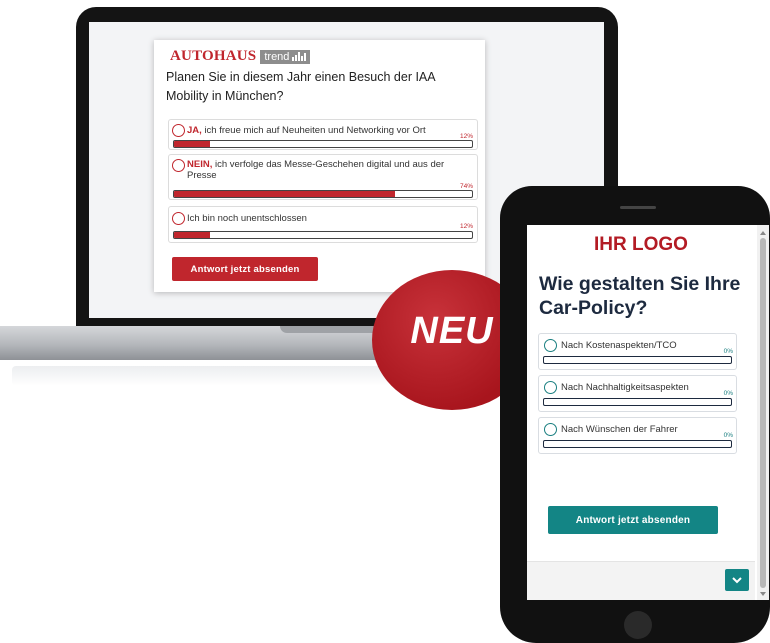 The image size is (770, 643). I want to click on brand-logo: AUTOHAUS trend, so click(240, 56).